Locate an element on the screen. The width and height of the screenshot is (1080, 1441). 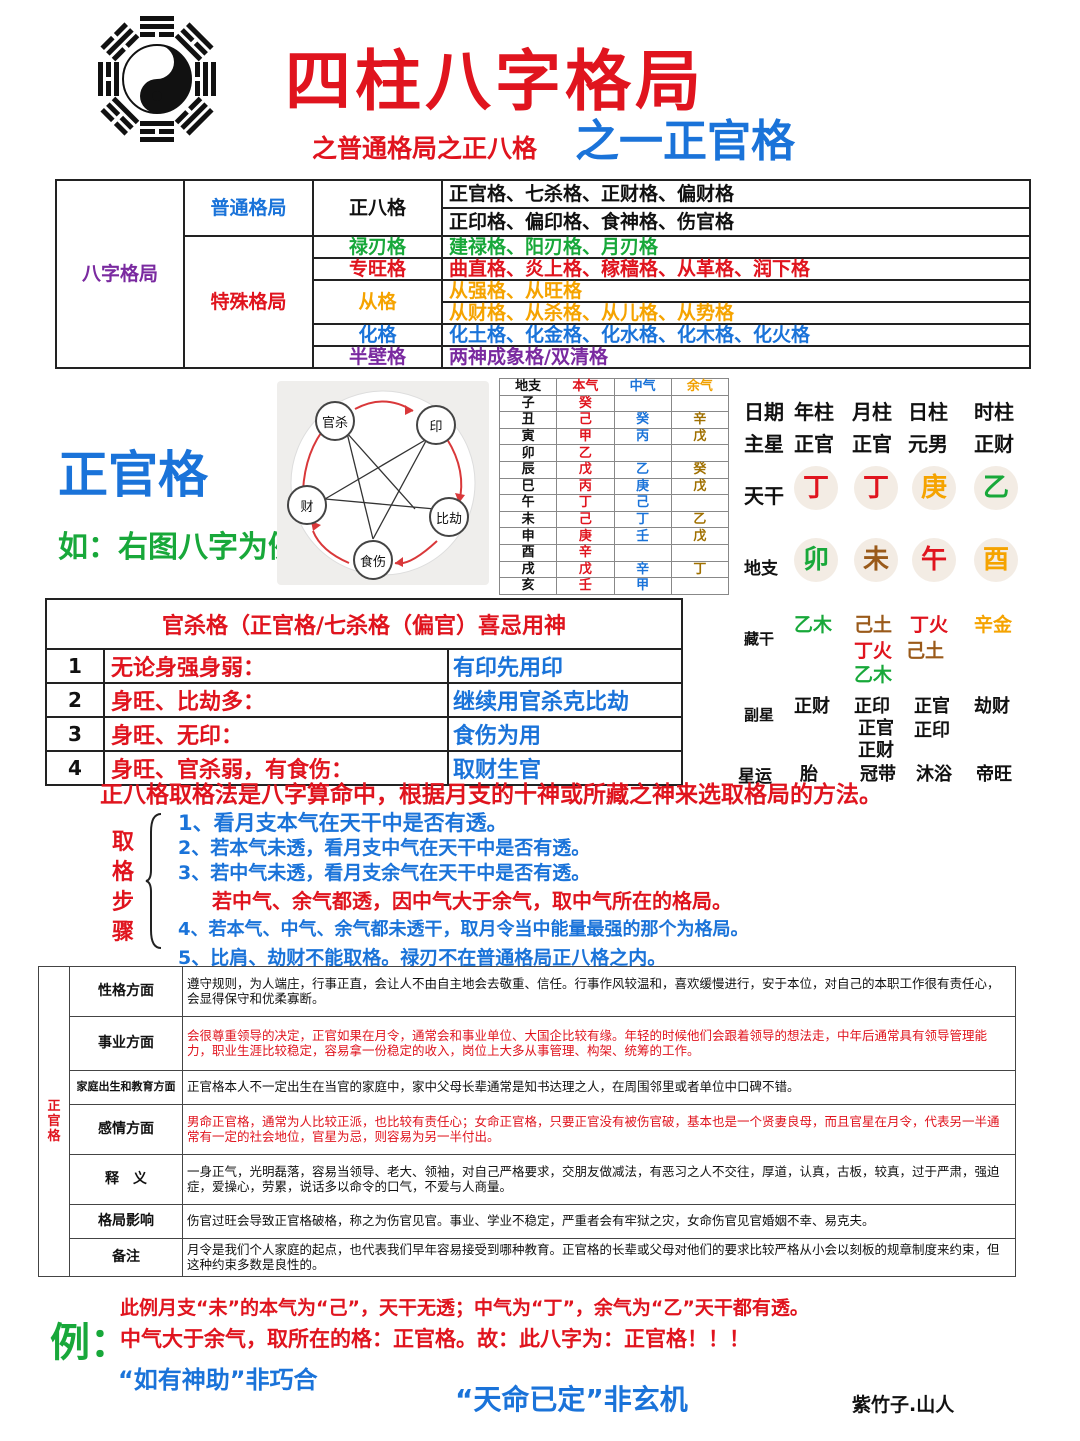
hidden-stems-cell: 丑 is located at coordinates (528, 420).